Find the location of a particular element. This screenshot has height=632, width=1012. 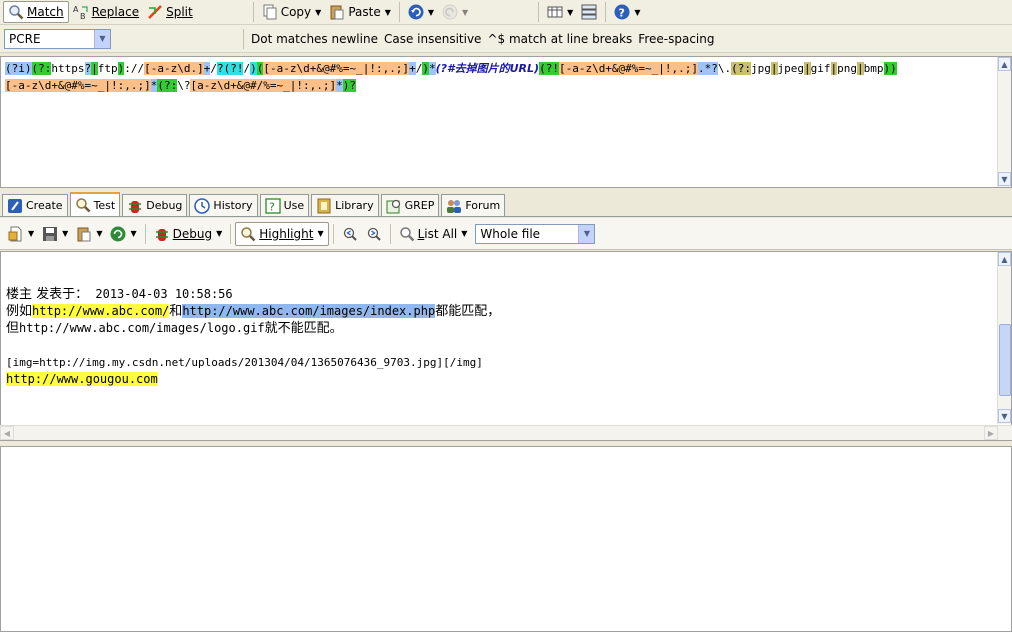

debug-button: Debug ▼ is located at coordinates (188, 234).